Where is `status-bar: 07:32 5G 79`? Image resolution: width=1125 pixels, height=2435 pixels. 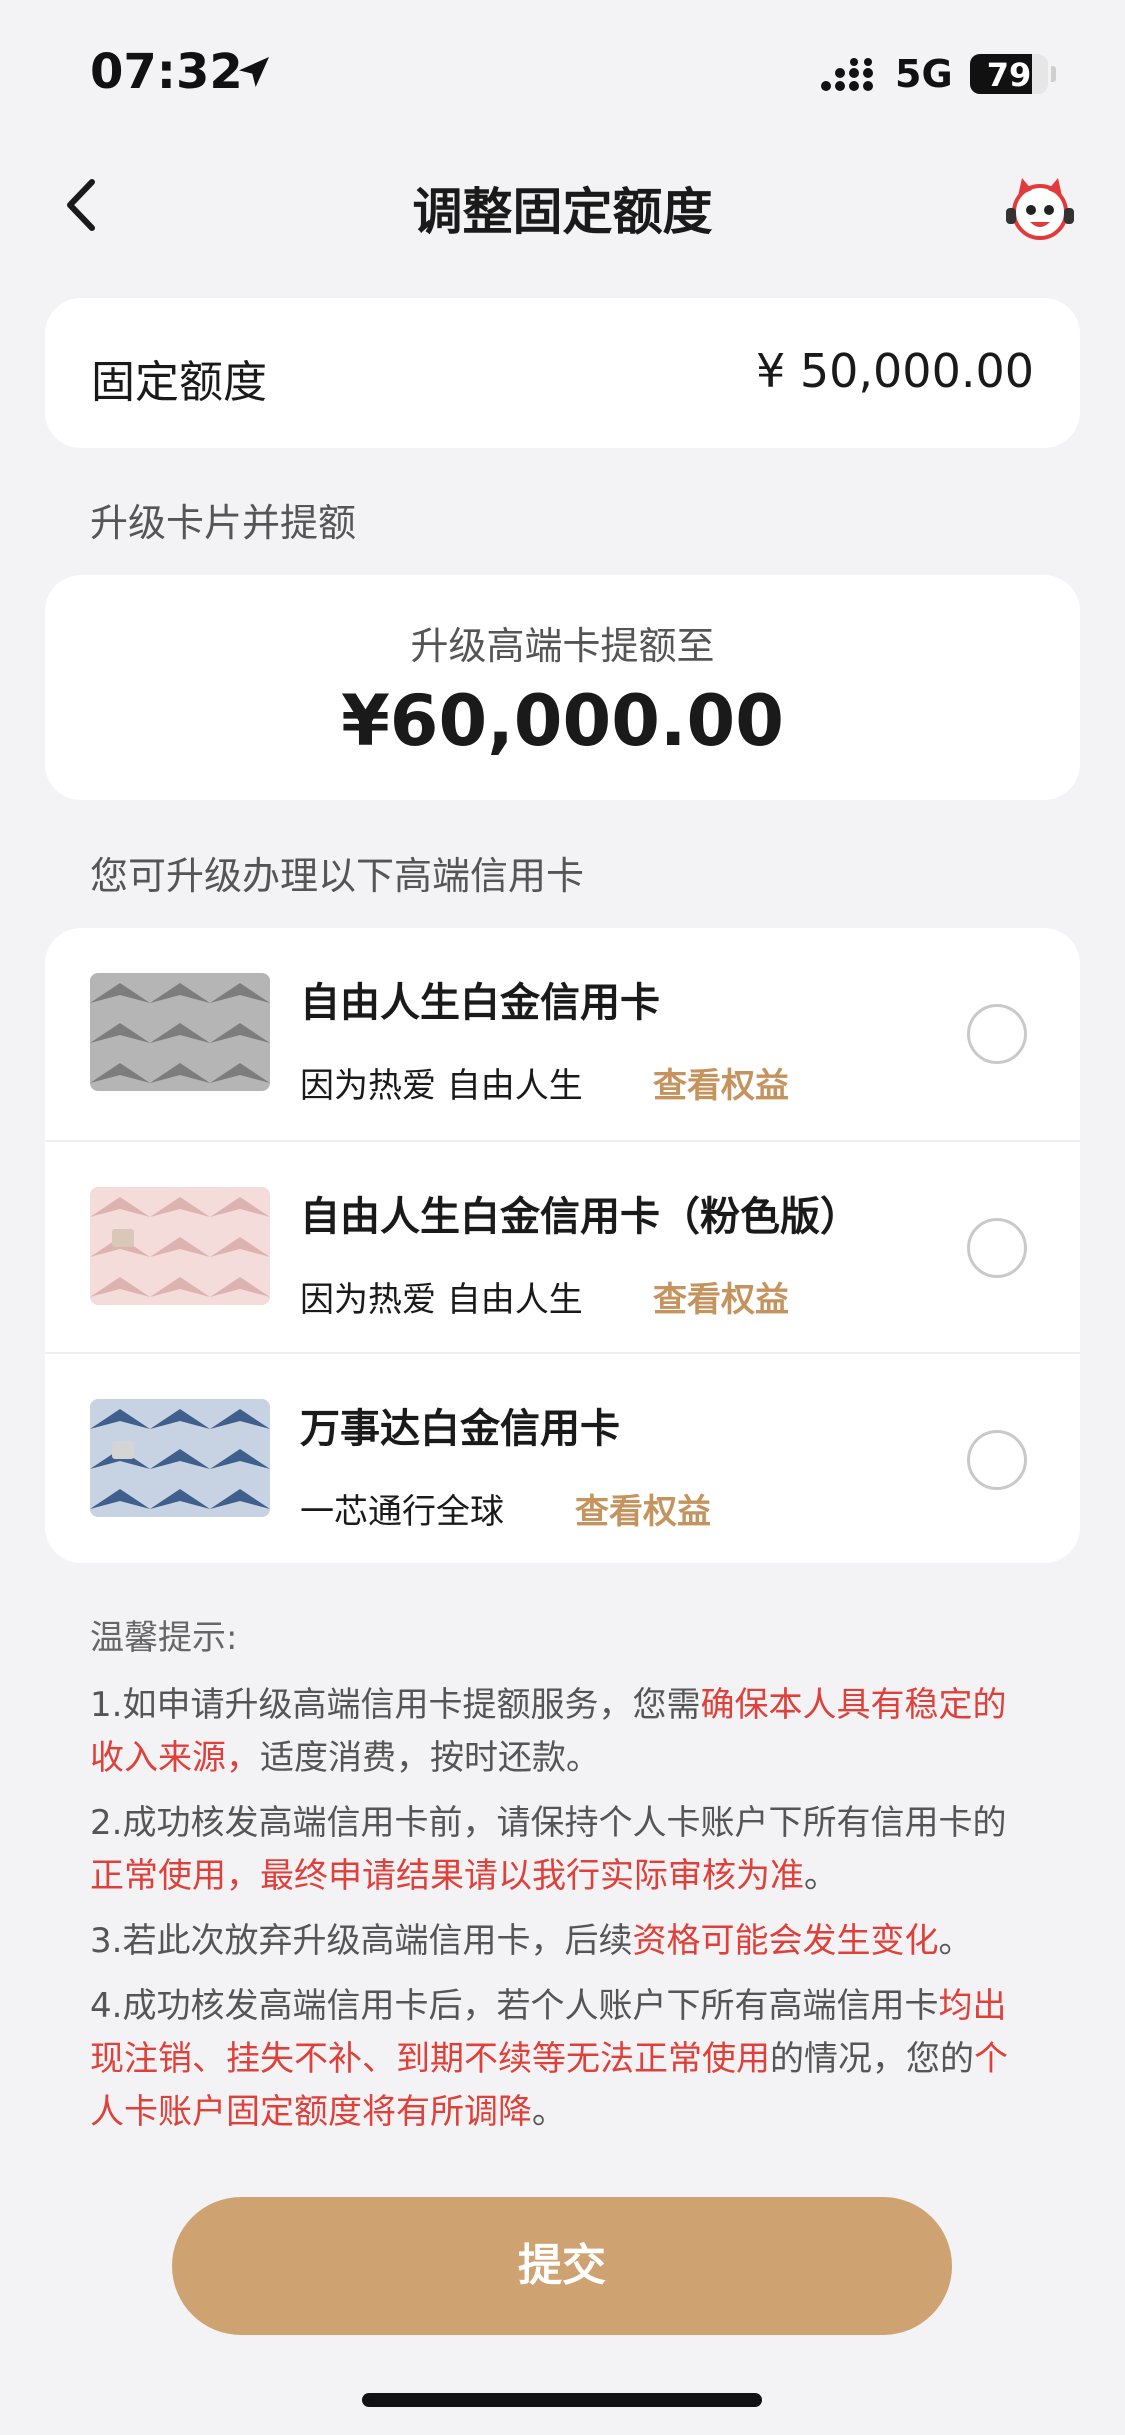 status-bar: 07:32 5G 79 is located at coordinates (562, 70).